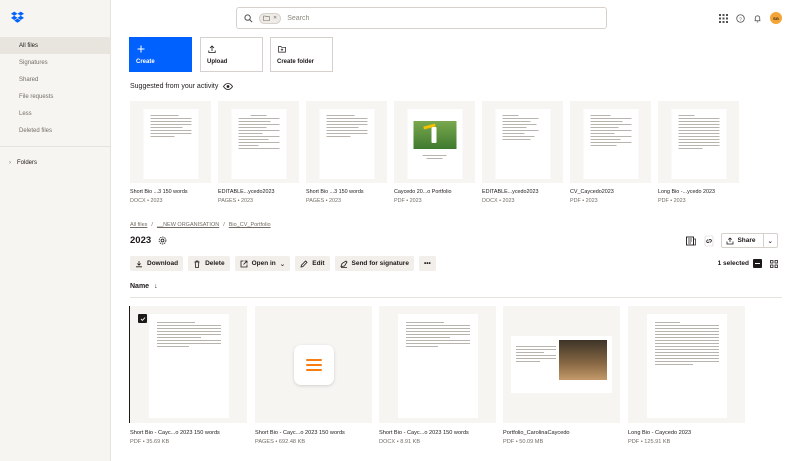  Describe the element at coordinates (55, 113) in the screenshot. I see `sidebar-item-less: Less` at that location.